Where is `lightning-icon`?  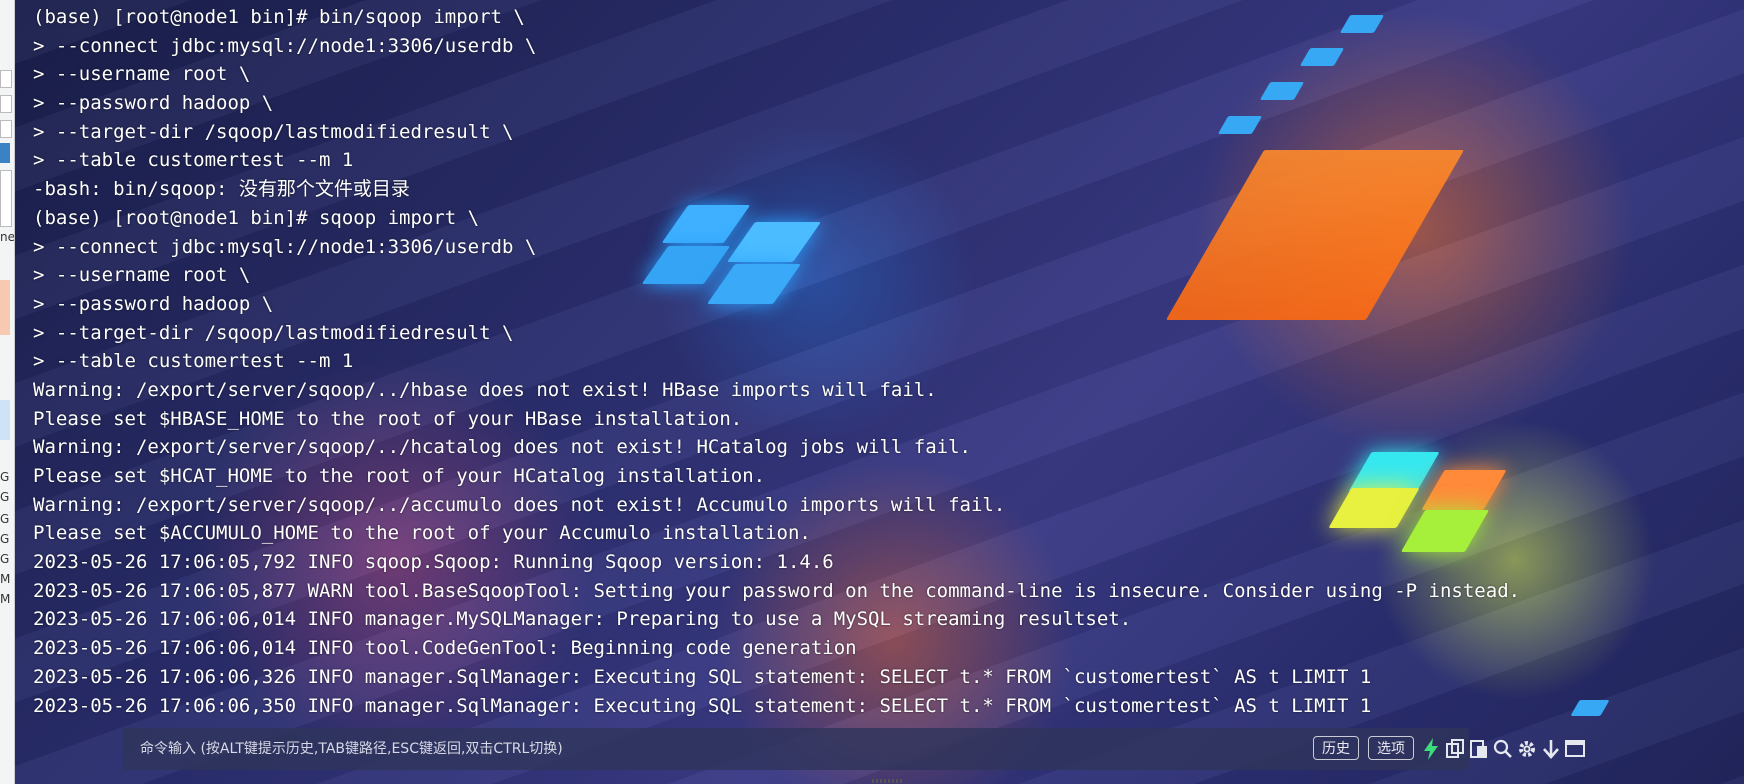 lightning-icon is located at coordinates (1431, 749).